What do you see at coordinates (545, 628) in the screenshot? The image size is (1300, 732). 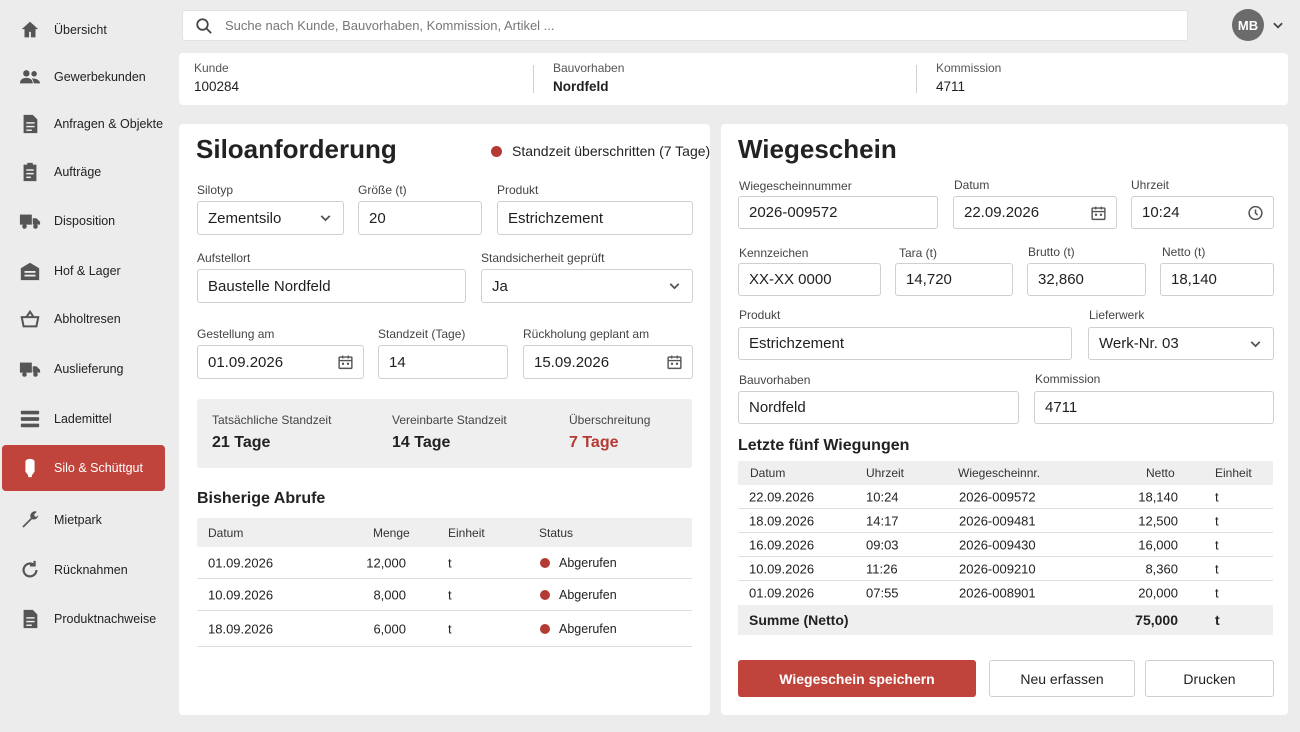 I see `status-dot-icon` at bounding box center [545, 628].